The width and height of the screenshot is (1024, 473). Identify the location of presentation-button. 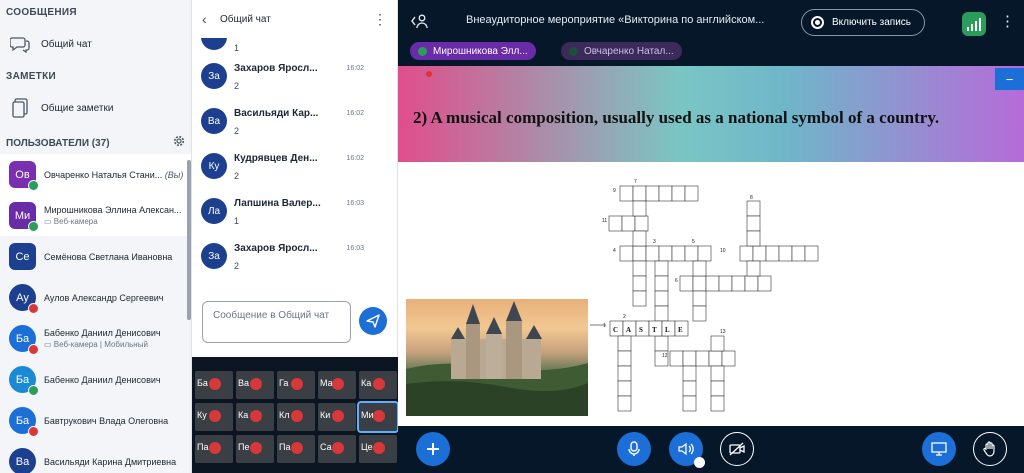
(939, 449).